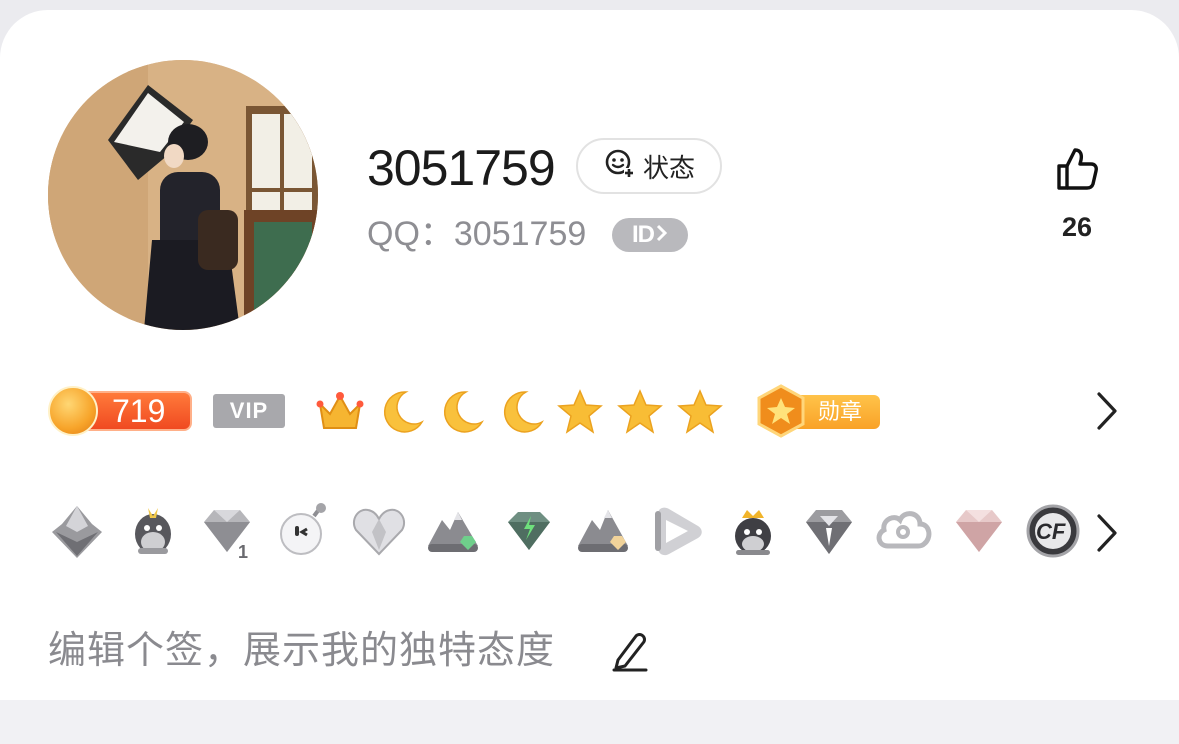 The height and width of the screenshot is (744, 1179). What do you see at coordinates (477, 234) in the screenshot?
I see `qq-number: QQ：3051759` at bounding box center [477, 234].